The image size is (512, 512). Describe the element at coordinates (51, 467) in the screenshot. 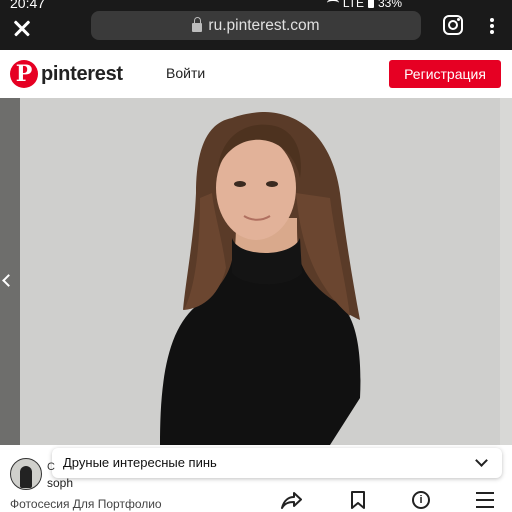

I see `owner-initial: C` at that location.